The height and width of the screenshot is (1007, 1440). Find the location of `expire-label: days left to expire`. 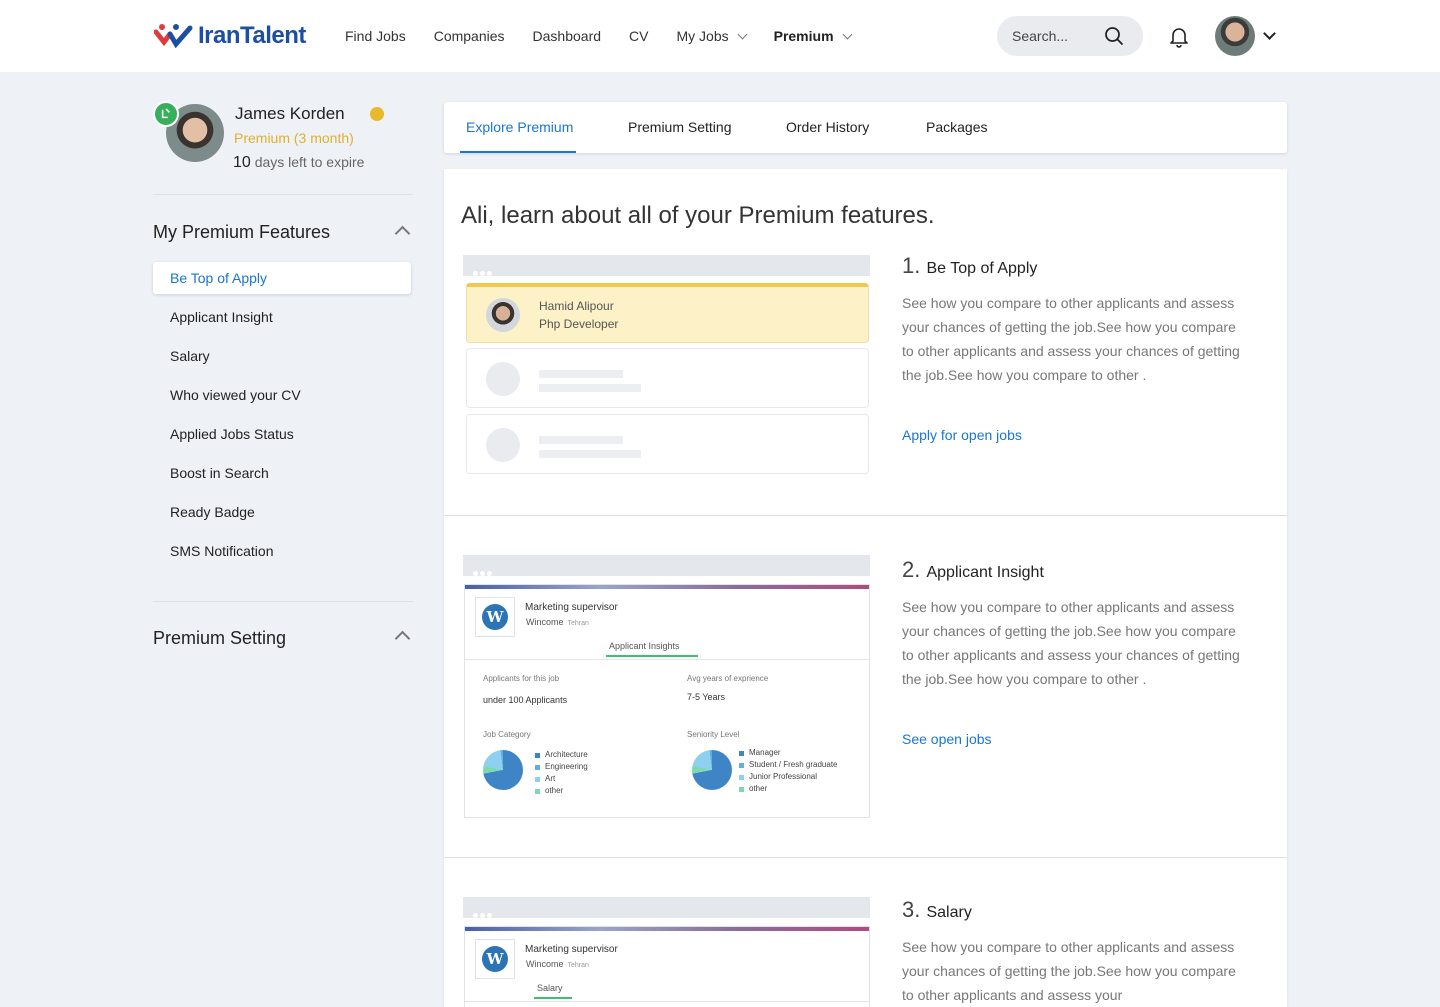

expire-label: days left to expire is located at coordinates (309, 162).